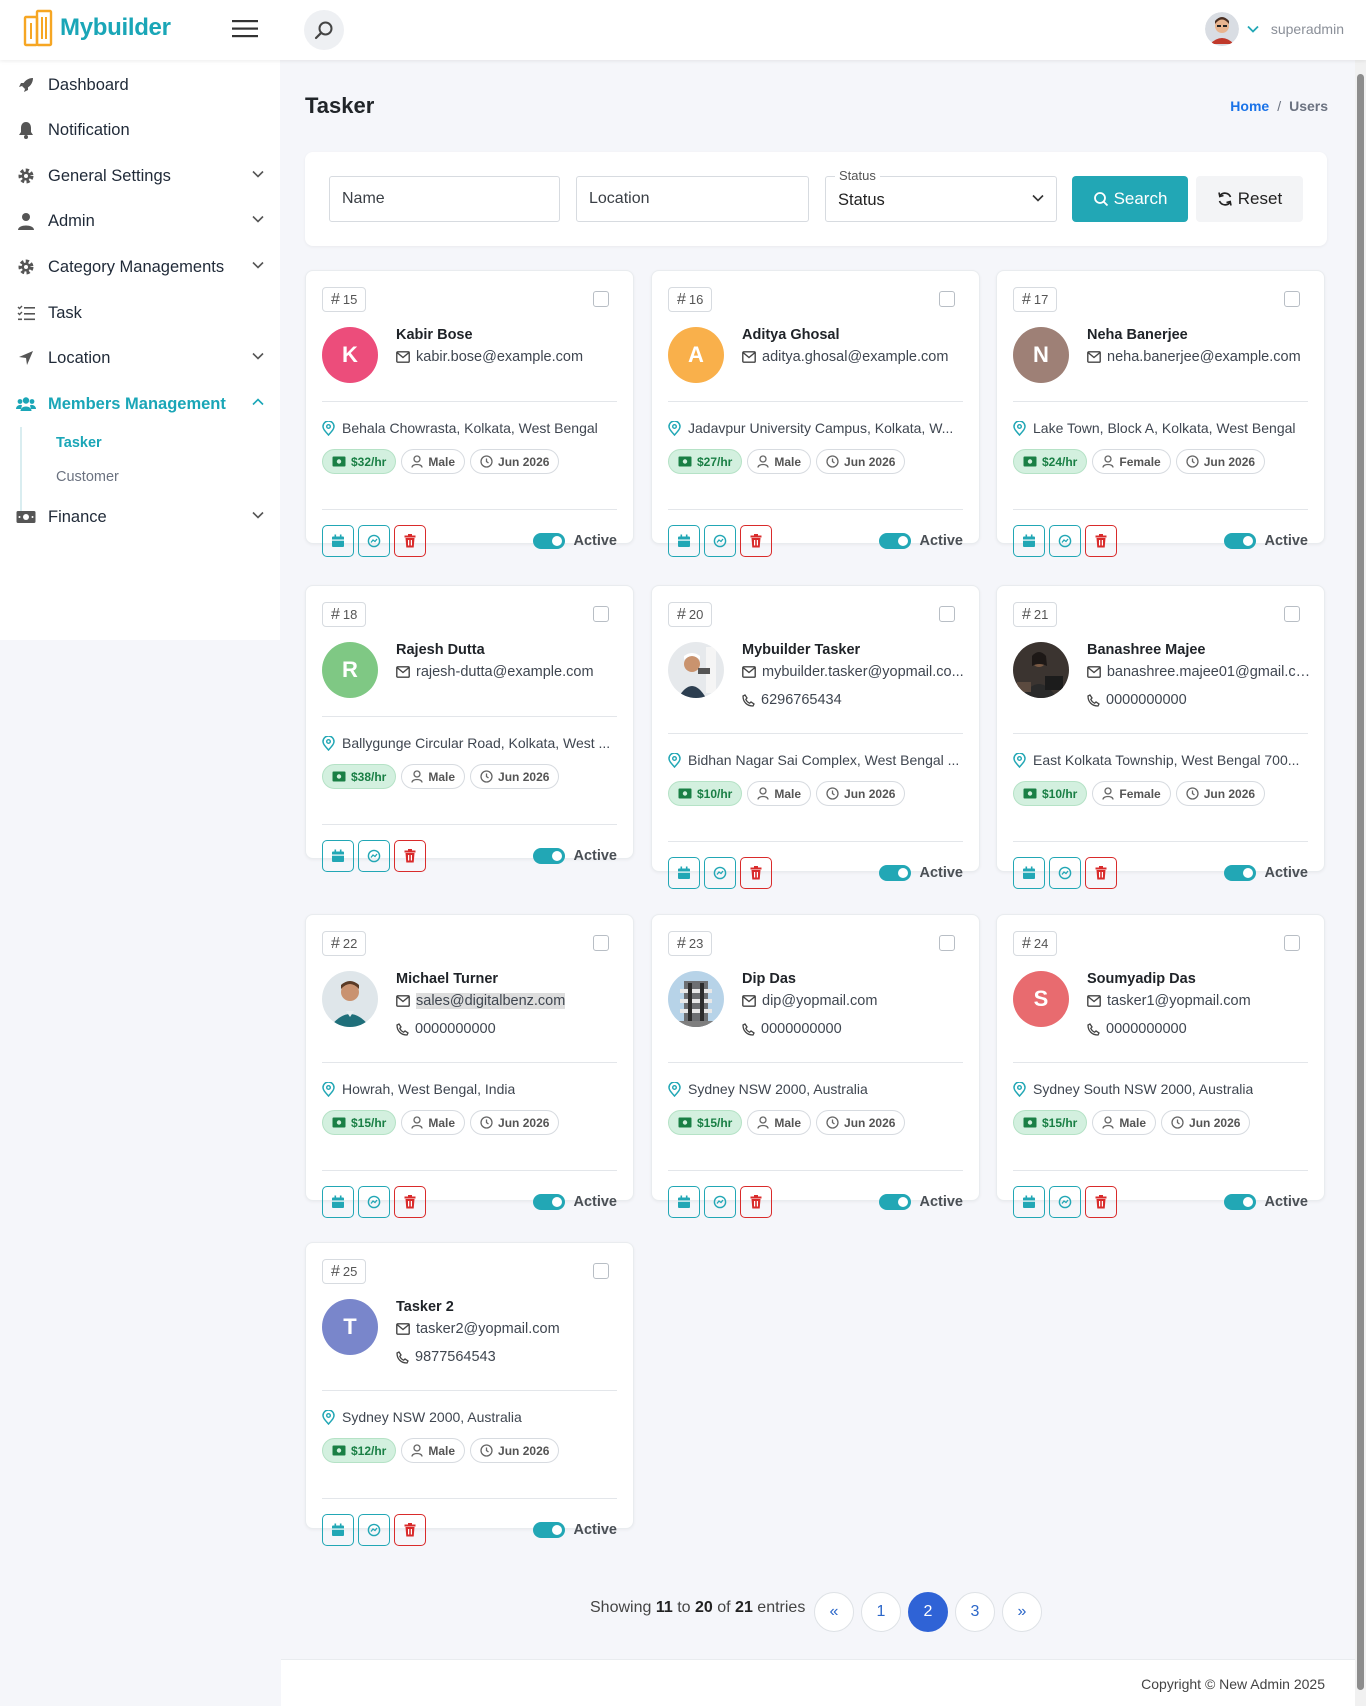 This screenshot has width=1366, height=1706. I want to click on pagination-page-2: 2, so click(928, 1612).